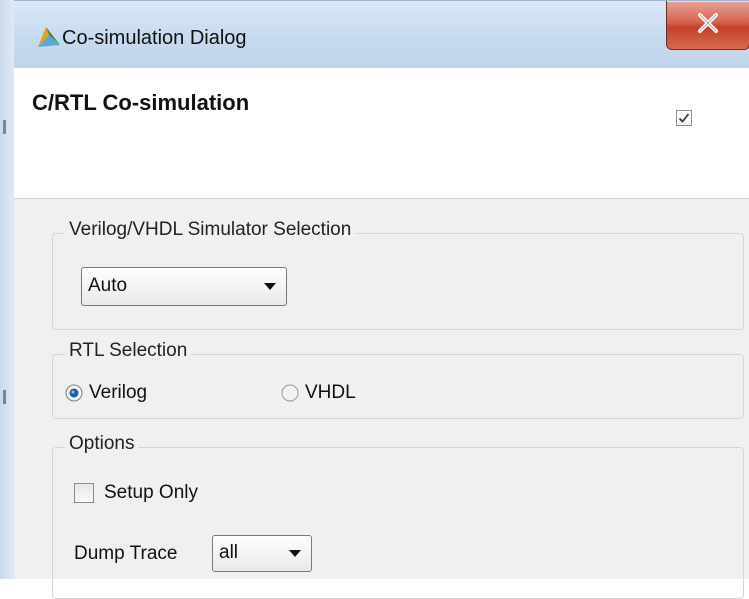  What do you see at coordinates (381, 34) in the screenshot?
I see `title-bar: Co-simulation Dialog` at bounding box center [381, 34].